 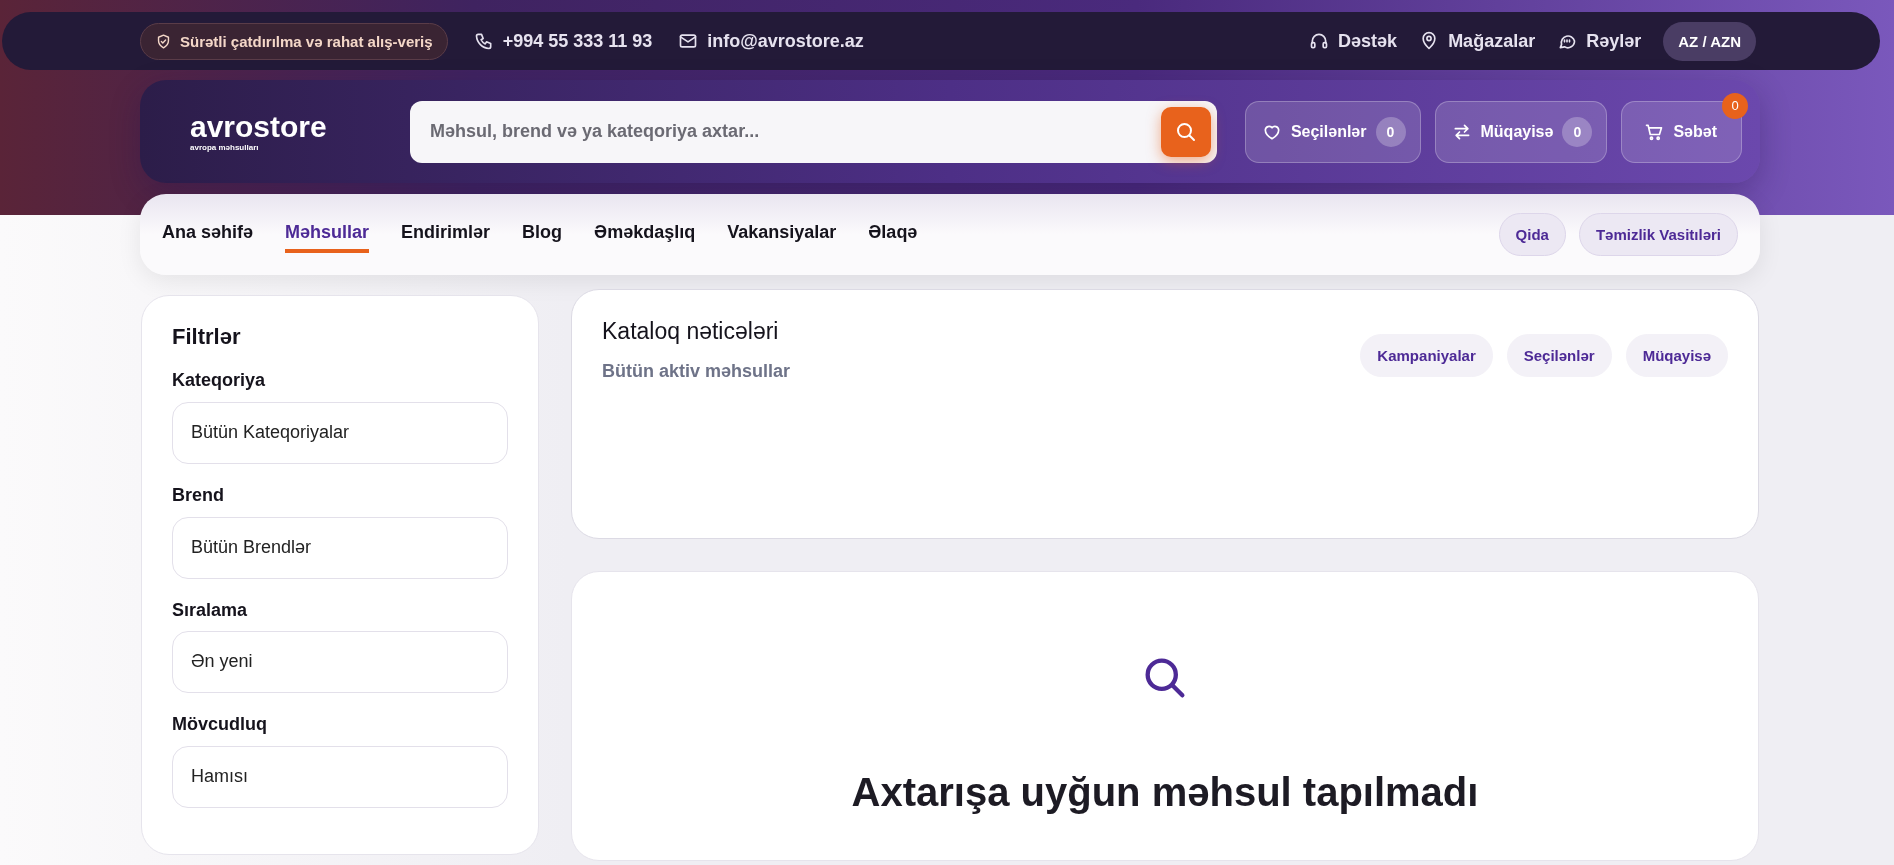 I want to click on nav-link: Blog, so click(x=542, y=234).